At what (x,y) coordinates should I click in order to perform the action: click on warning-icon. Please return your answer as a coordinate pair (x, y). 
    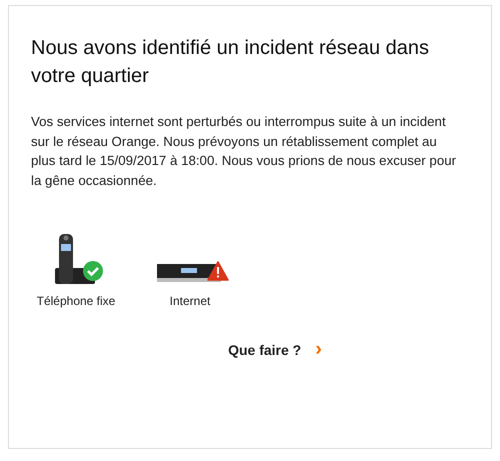
    Looking at the image, I should click on (218, 271).